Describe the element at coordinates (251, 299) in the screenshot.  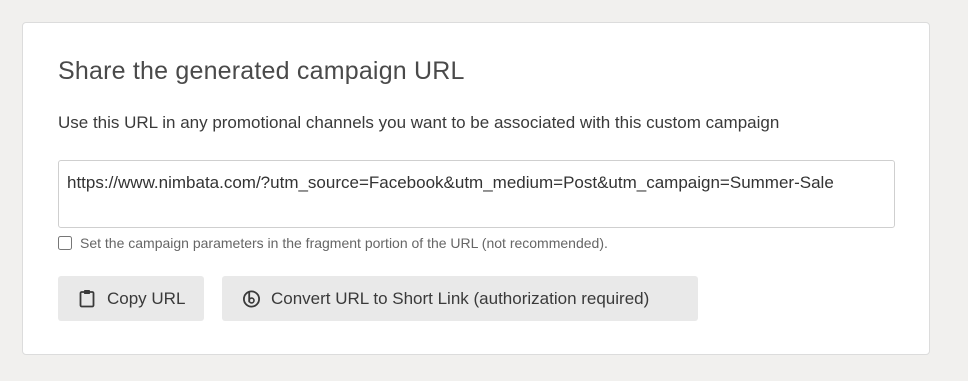
I see `bitly-icon` at that location.